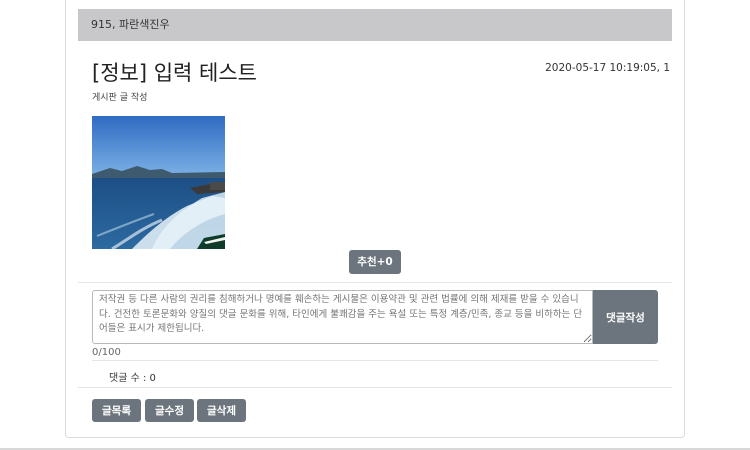 The height and width of the screenshot is (450, 750). What do you see at coordinates (375, 25) in the screenshot?
I see `author-bar: 915, 파란색진우` at bounding box center [375, 25].